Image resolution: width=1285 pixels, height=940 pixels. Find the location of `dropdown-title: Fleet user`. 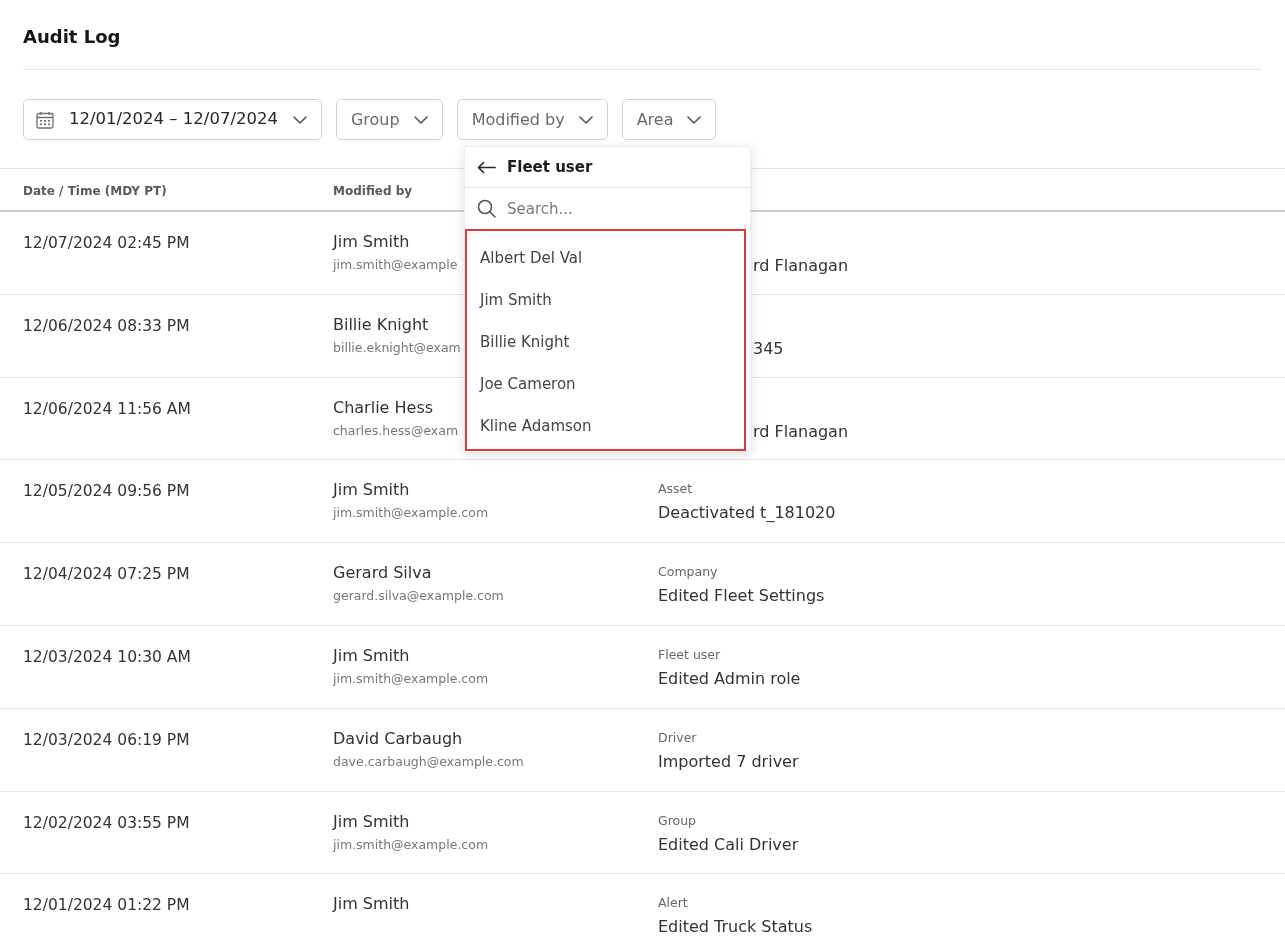

dropdown-title: Fleet user is located at coordinates (550, 167).